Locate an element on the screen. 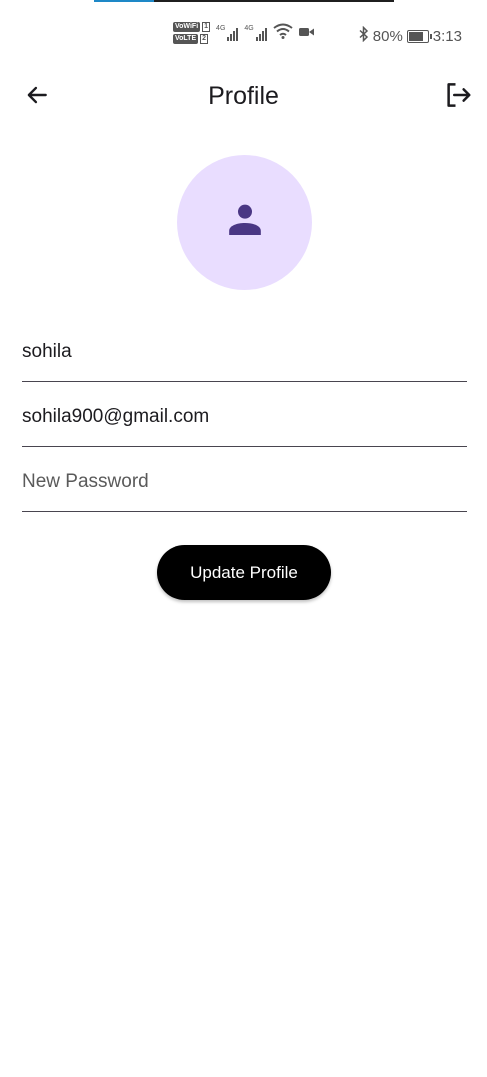 This screenshot has width=487, height=1077. vowifi-chip: VoWiFi 1 is located at coordinates (192, 27).